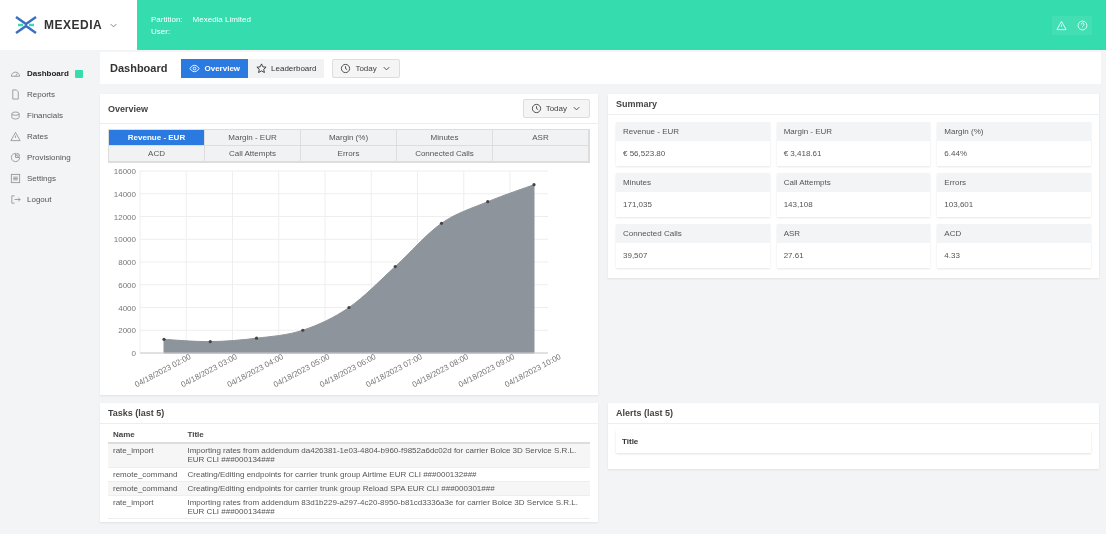  What do you see at coordinates (952, 256) in the screenshot?
I see `stat-value: 4.33` at bounding box center [952, 256].